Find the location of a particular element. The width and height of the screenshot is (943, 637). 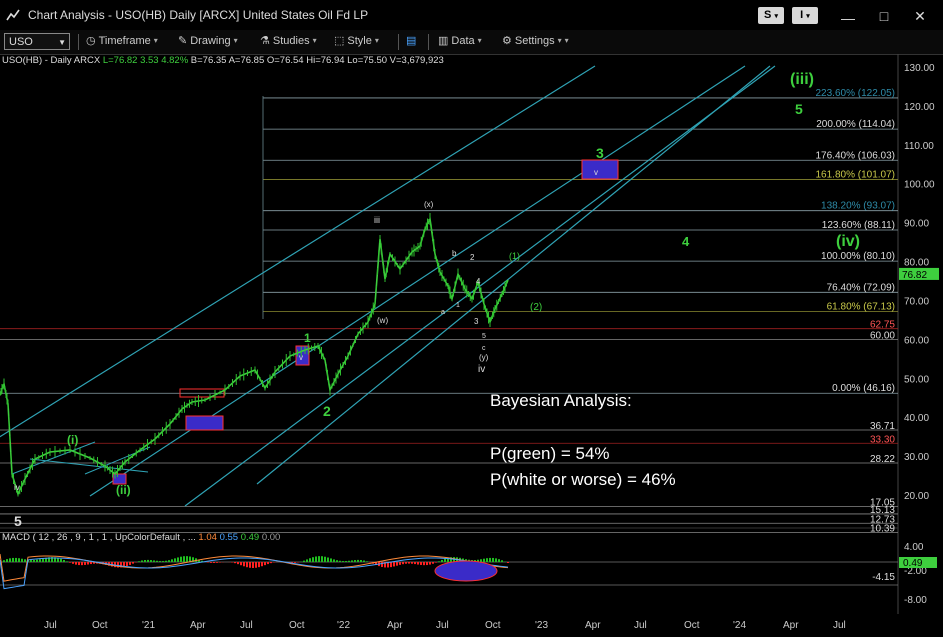

support-level-label: 62.75 is located at coordinates (882, 325).